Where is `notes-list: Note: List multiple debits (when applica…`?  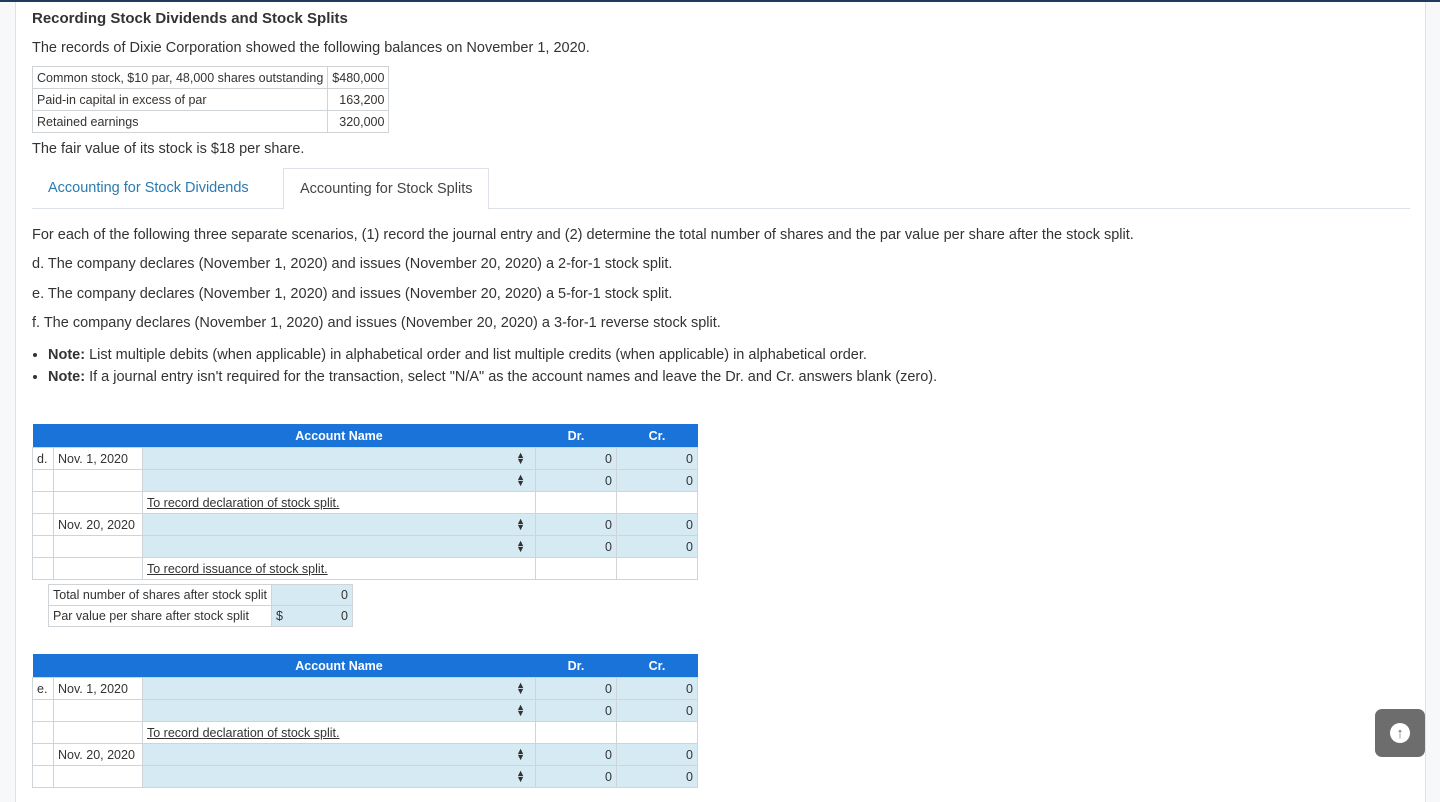 notes-list: Note: List multiple debits (when applica… is located at coordinates (484, 366).